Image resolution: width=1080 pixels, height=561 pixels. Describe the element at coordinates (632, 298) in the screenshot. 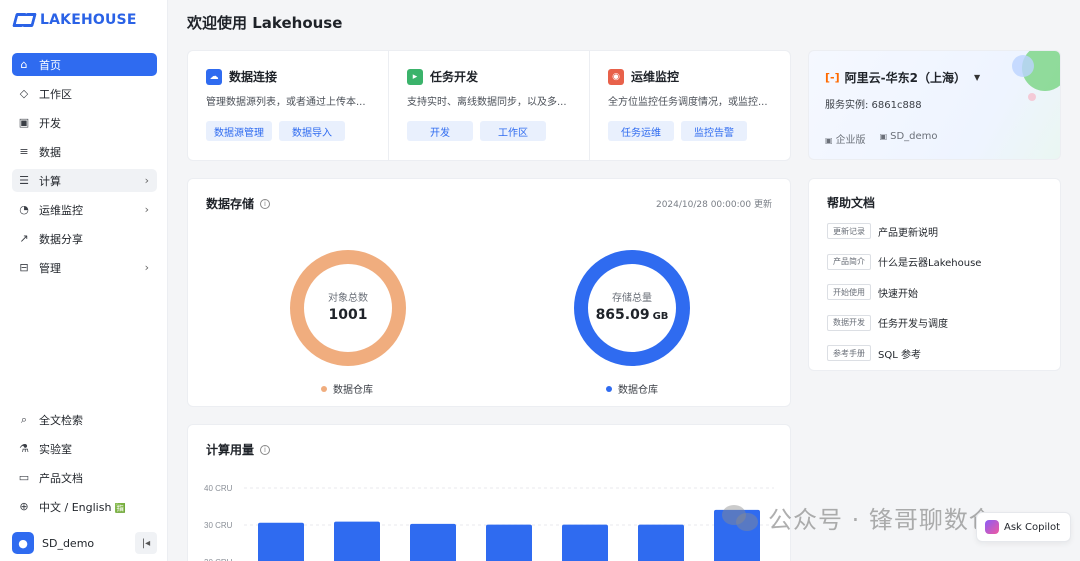

I see `storage-size-label: 存储总量` at that location.